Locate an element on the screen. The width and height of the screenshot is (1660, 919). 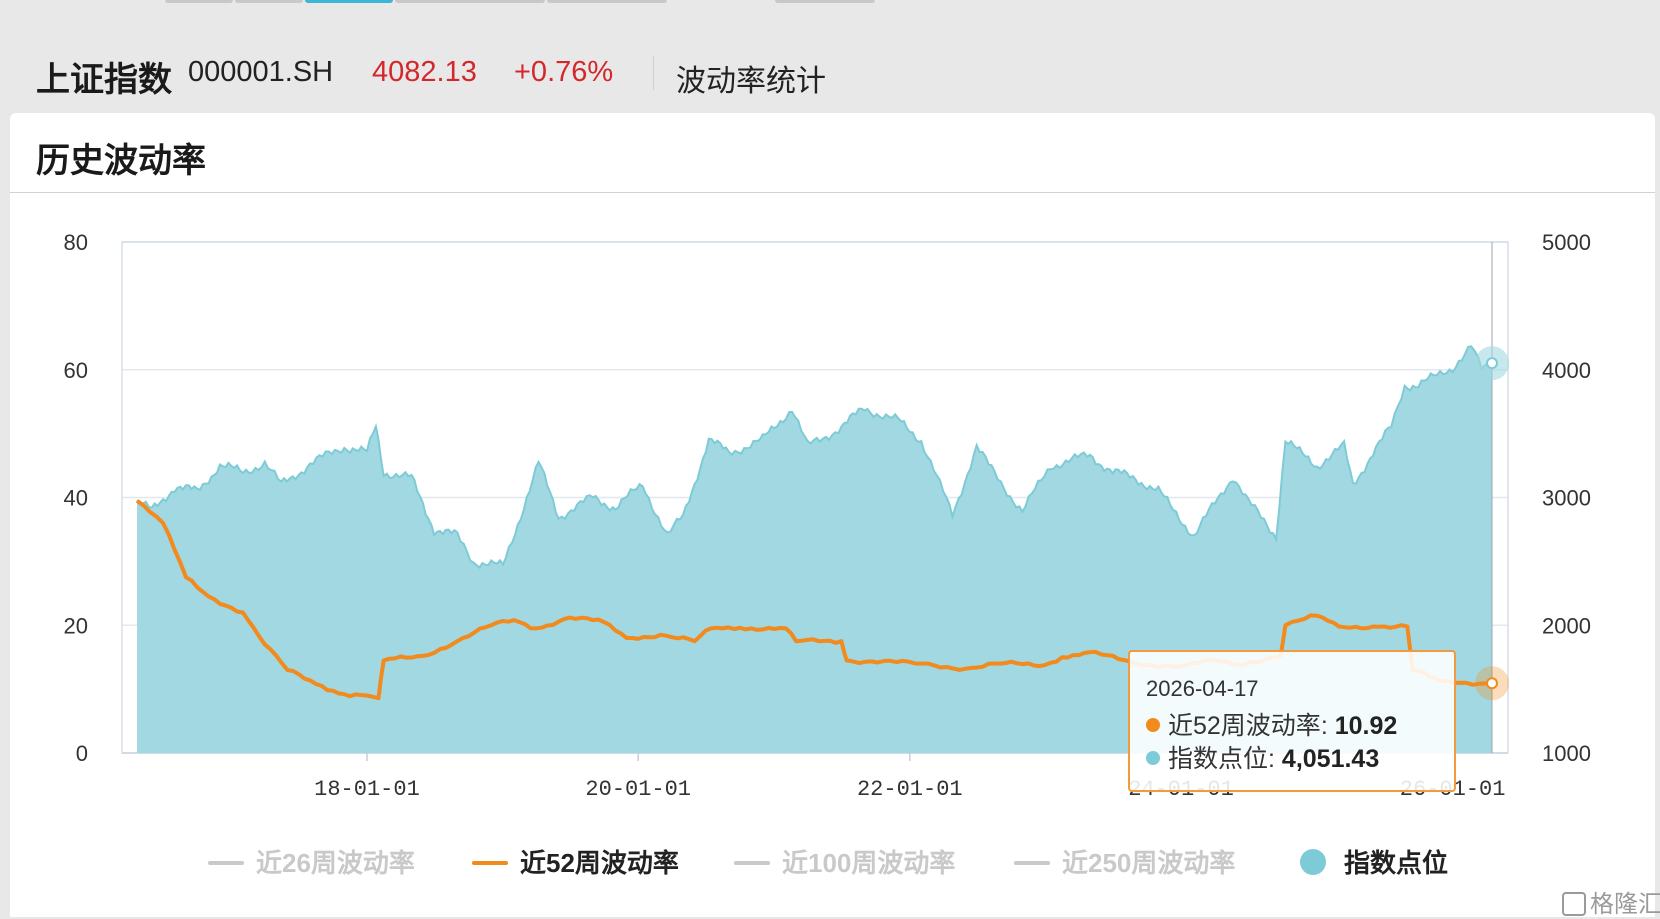
legend-vol250-label: 近250周波动率 is located at coordinates (1149, 863).